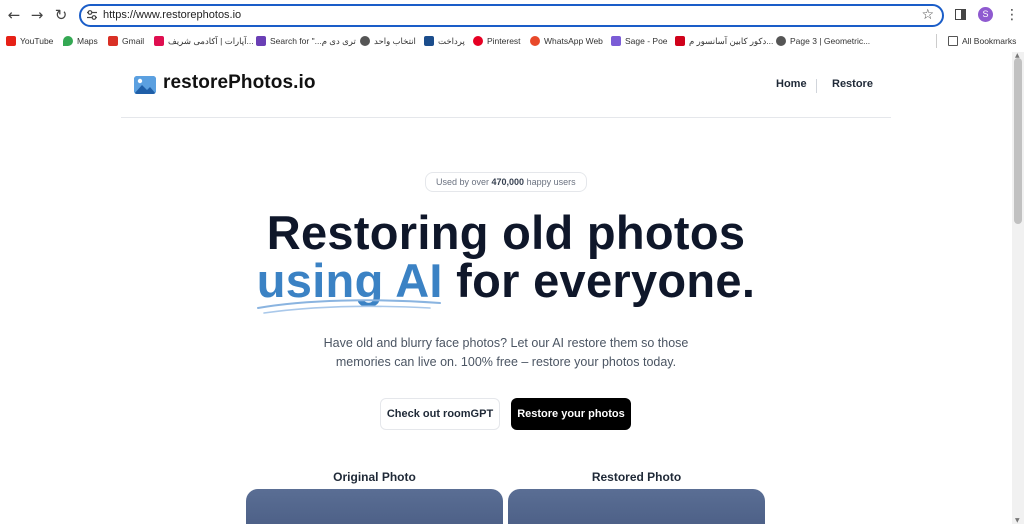 The width and height of the screenshot is (1024, 524). I want to click on badge-count: 470,000, so click(508, 182).